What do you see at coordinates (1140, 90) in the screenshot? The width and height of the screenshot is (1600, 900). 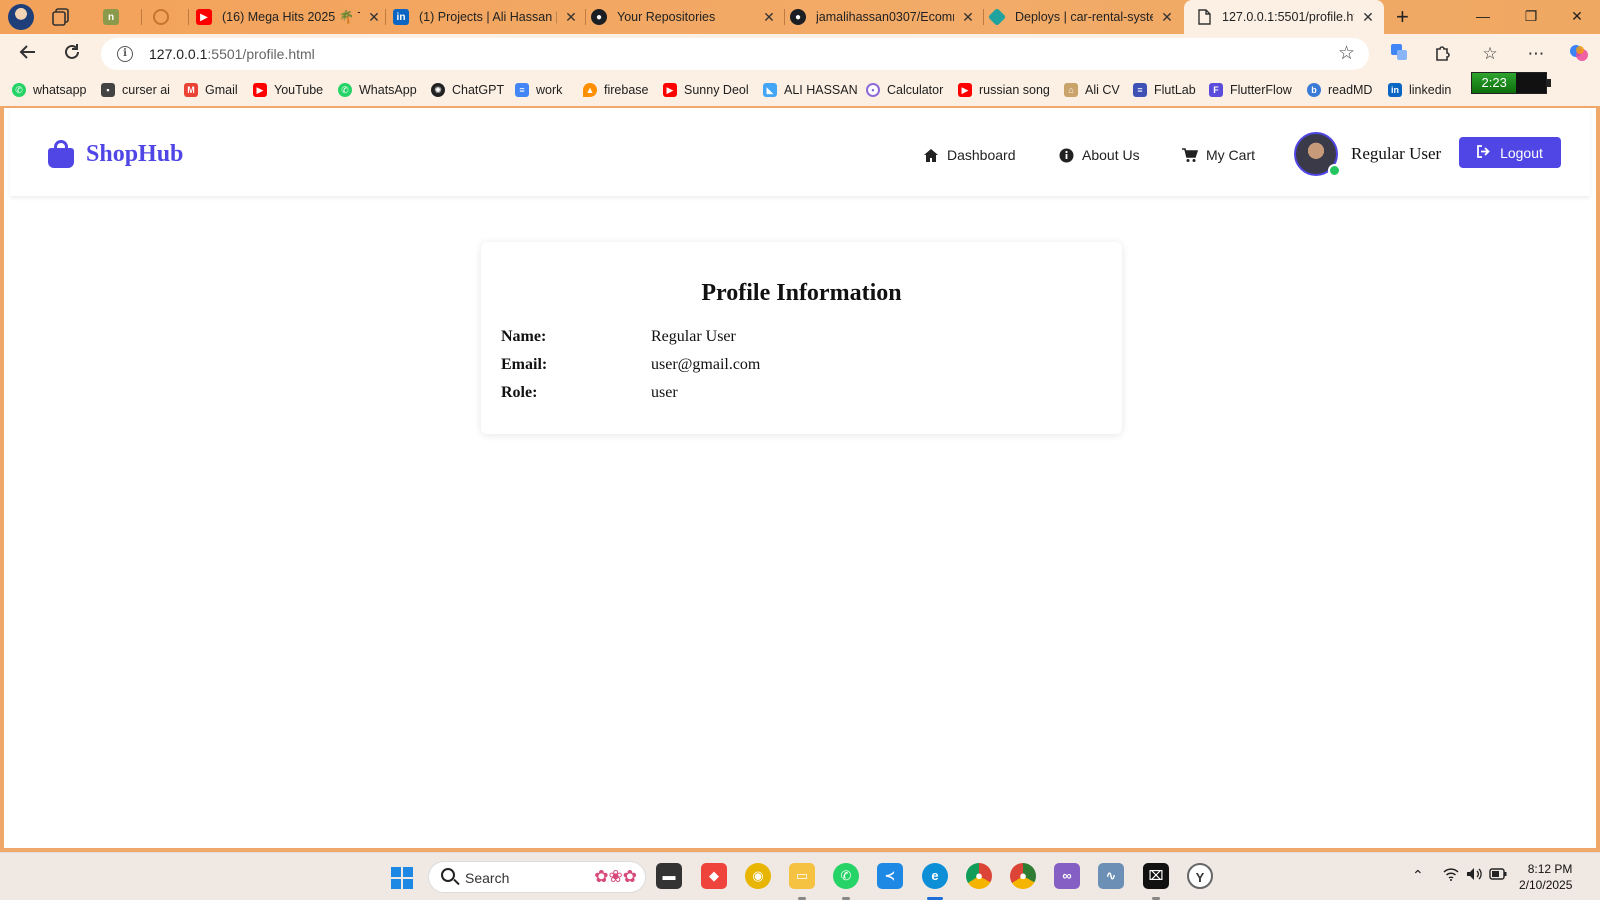 I see `flutlab-icon: ≡` at bounding box center [1140, 90].